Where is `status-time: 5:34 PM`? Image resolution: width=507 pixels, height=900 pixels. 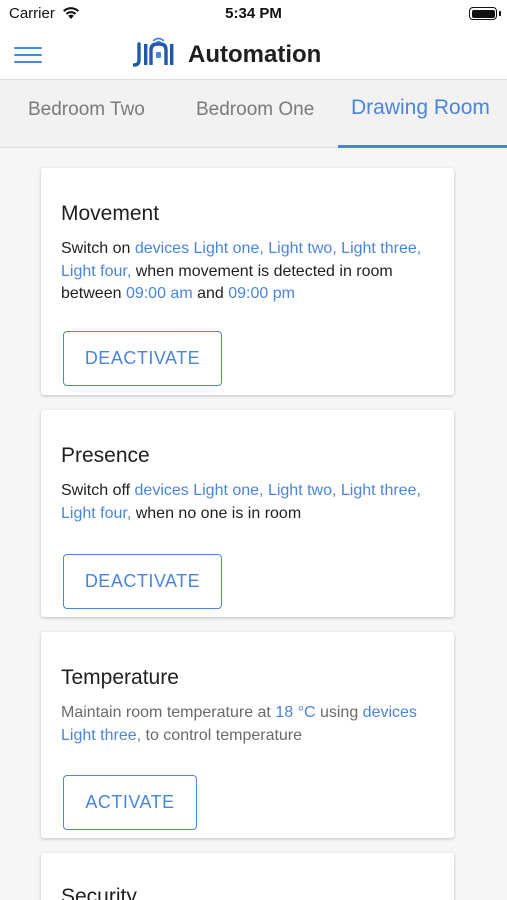 status-time: 5:34 PM is located at coordinates (253, 13).